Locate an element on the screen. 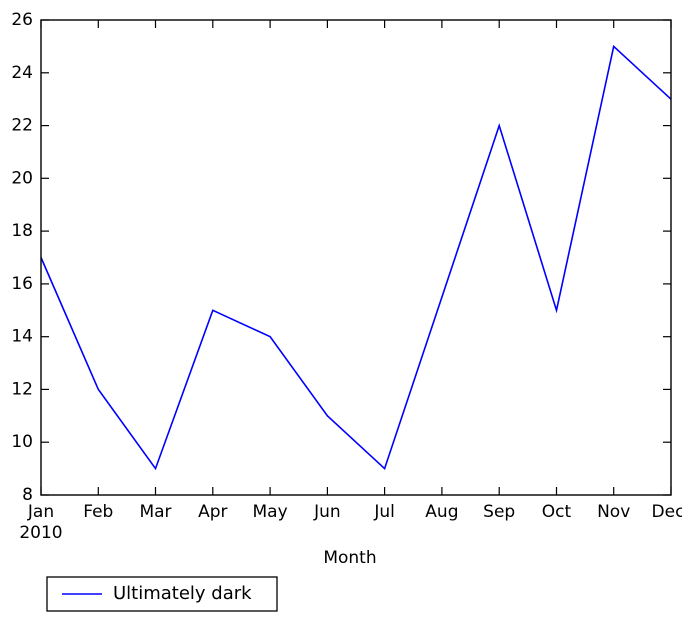  x-tick-label: Apr is located at coordinates (212, 512).